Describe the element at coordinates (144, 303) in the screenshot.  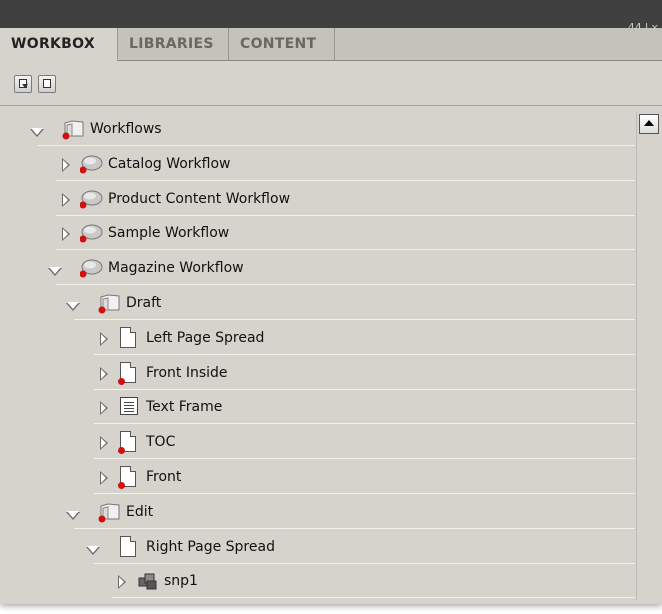
I see `tree-item-label: Draft` at that location.